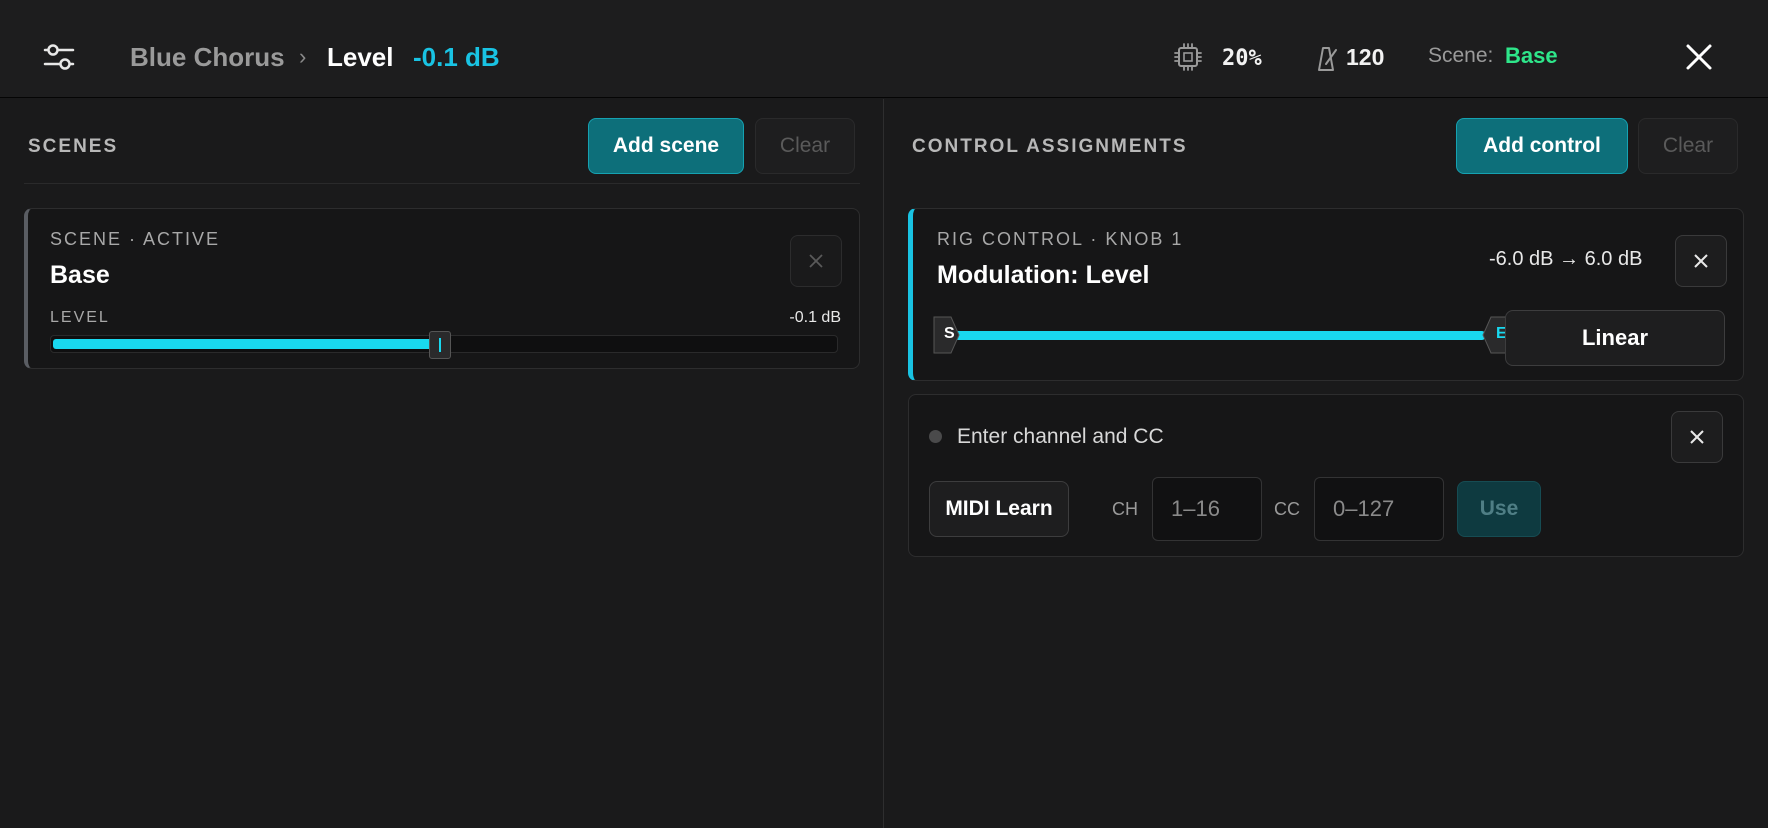 The width and height of the screenshot is (1768, 828). Describe the element at coordinates (80, 317) in the screenshot. I see `level-label: LEVEL` at that location.